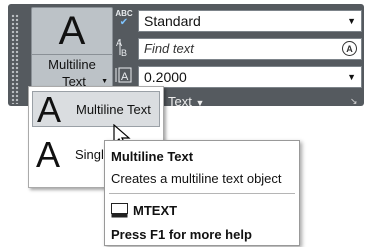 This screenshot has width=367, height=247. I want to click on tooltip-separator, so click(202, 193).